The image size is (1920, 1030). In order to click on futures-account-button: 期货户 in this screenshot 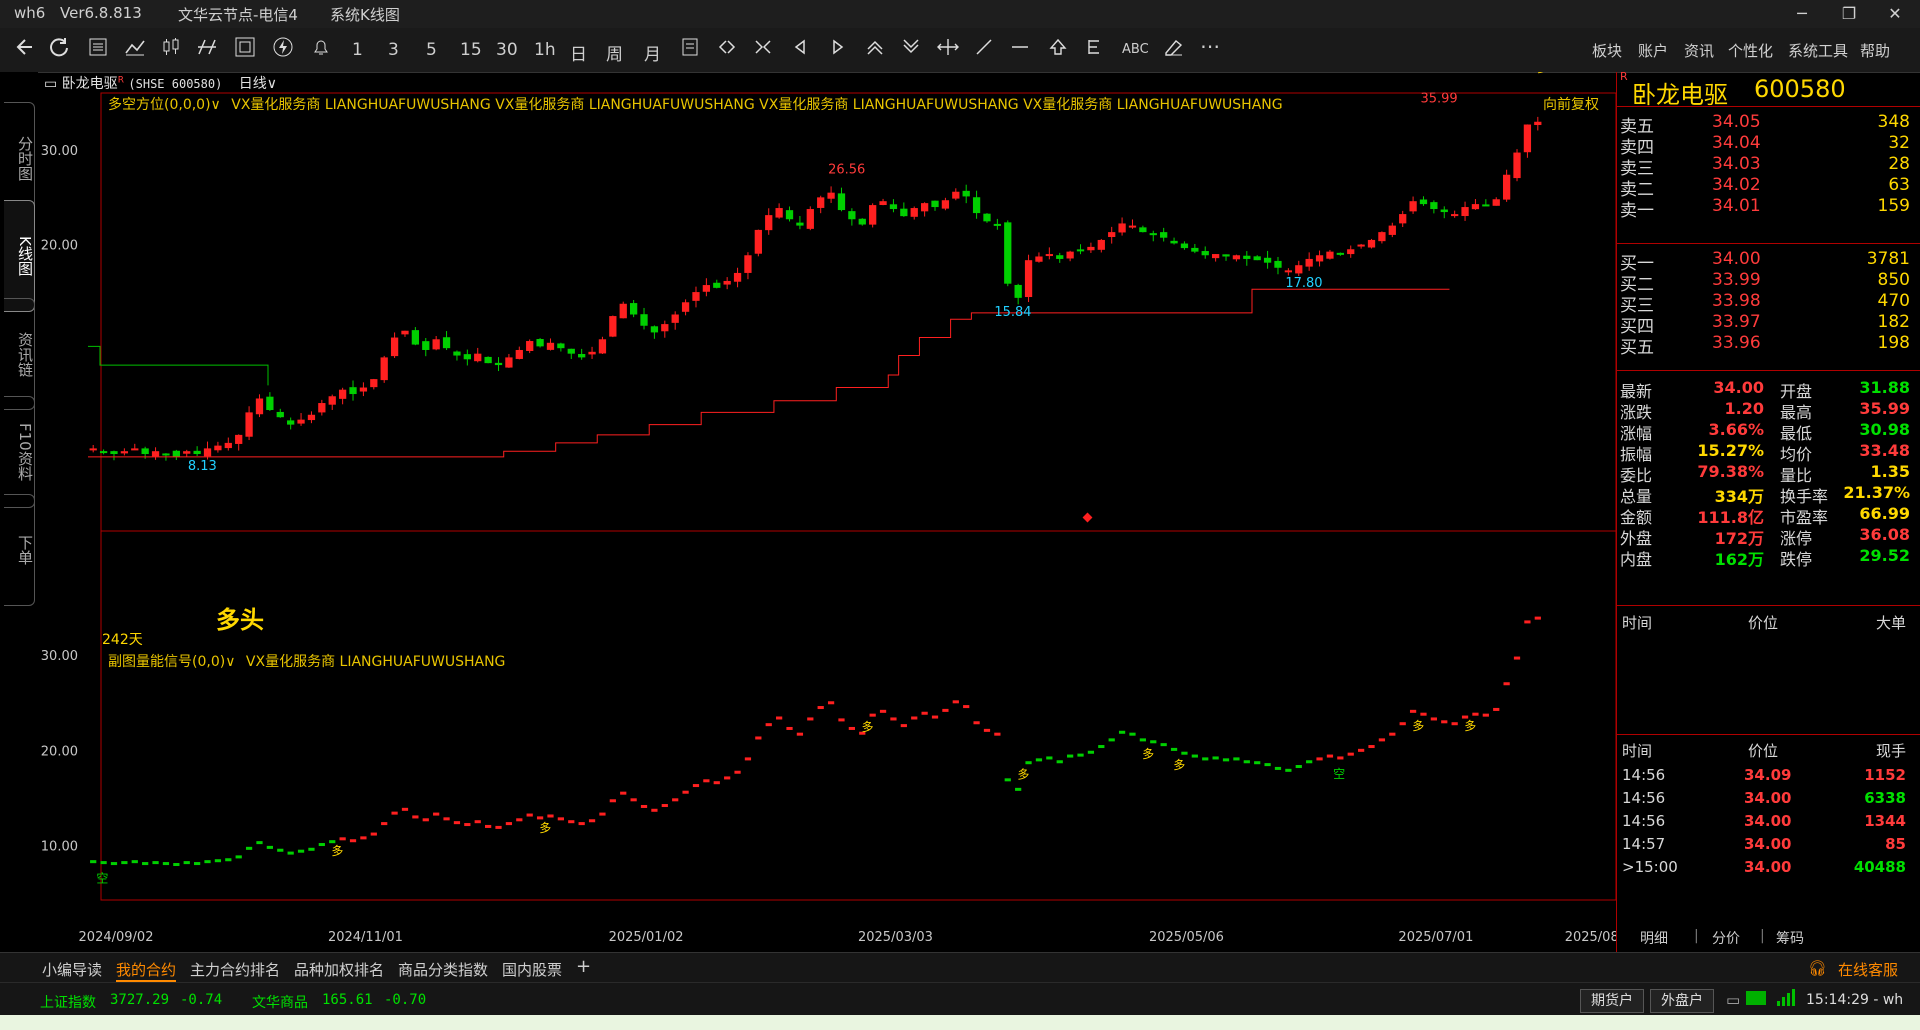, I will do `click(1612, 1001)`.